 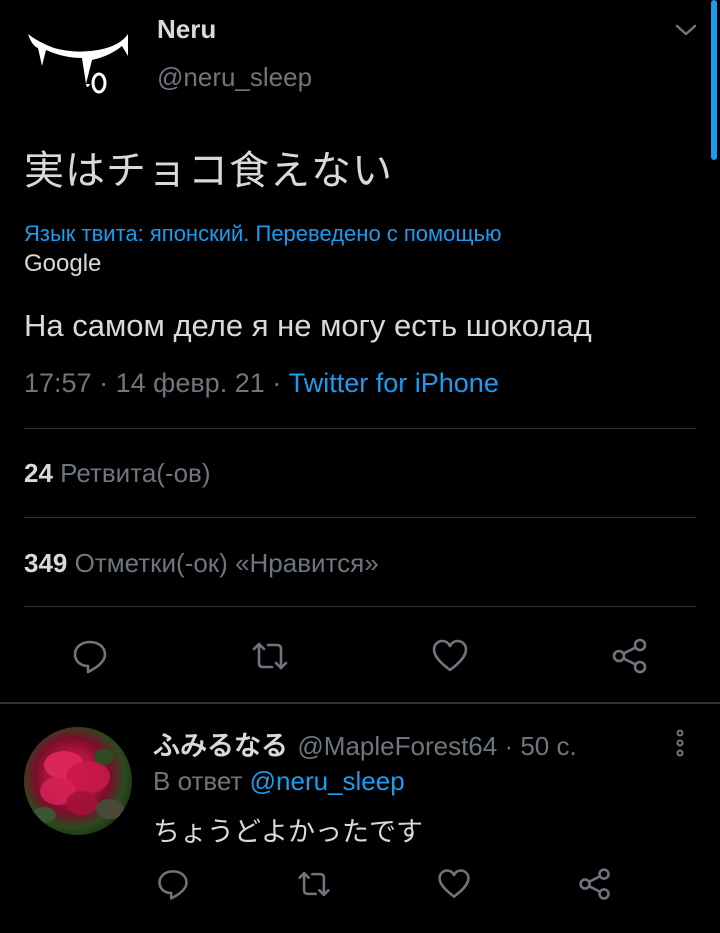 I want to click on section-divider, so click(x=360, y=703).